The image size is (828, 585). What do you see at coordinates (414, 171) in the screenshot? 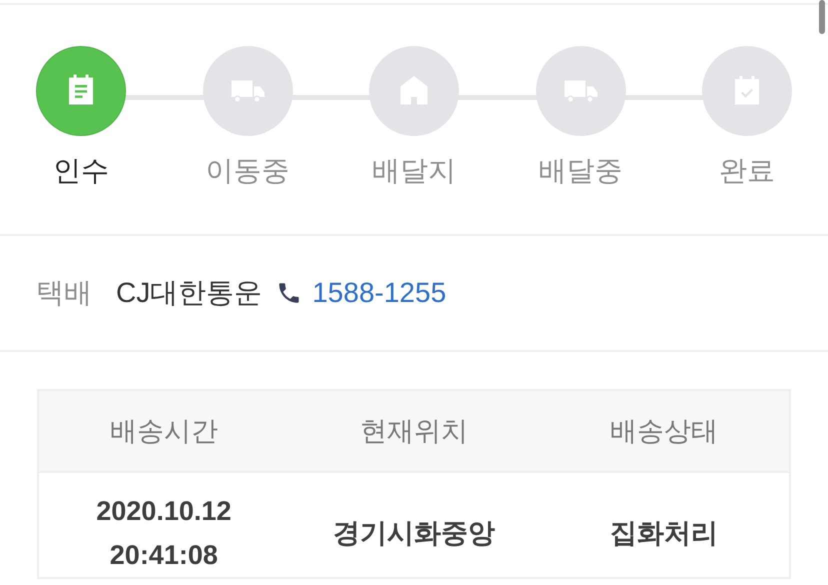
I see `step-label: 배달지` at bounding box center [414, 171].